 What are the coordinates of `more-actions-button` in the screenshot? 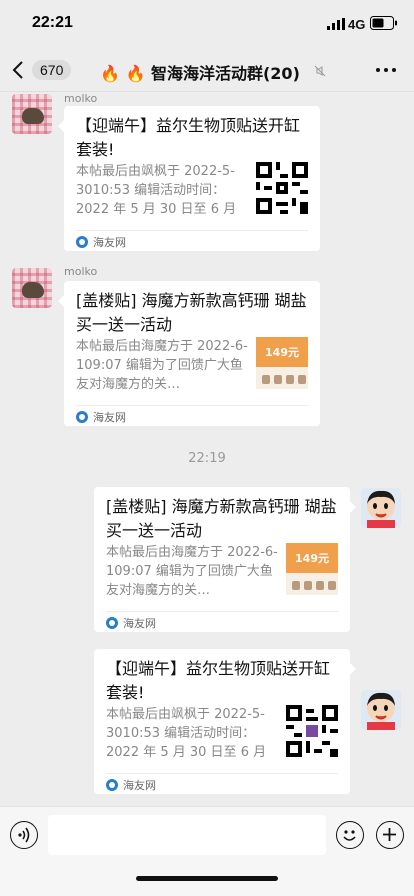 It's located at (390, 835).